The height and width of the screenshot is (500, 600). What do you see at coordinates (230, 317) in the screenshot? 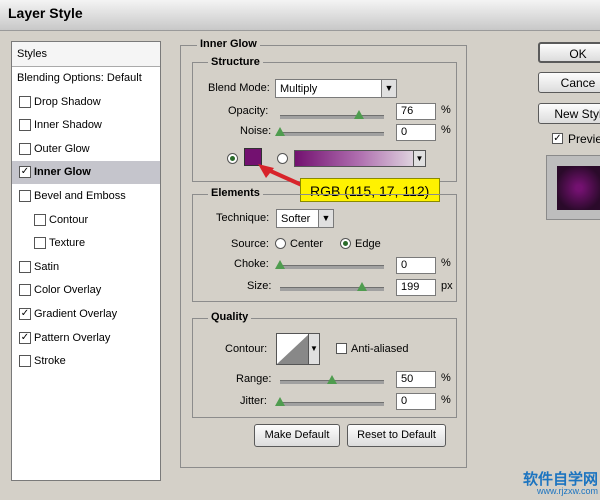
I see `quality-title: Quality` at bounding box center [230, 317].